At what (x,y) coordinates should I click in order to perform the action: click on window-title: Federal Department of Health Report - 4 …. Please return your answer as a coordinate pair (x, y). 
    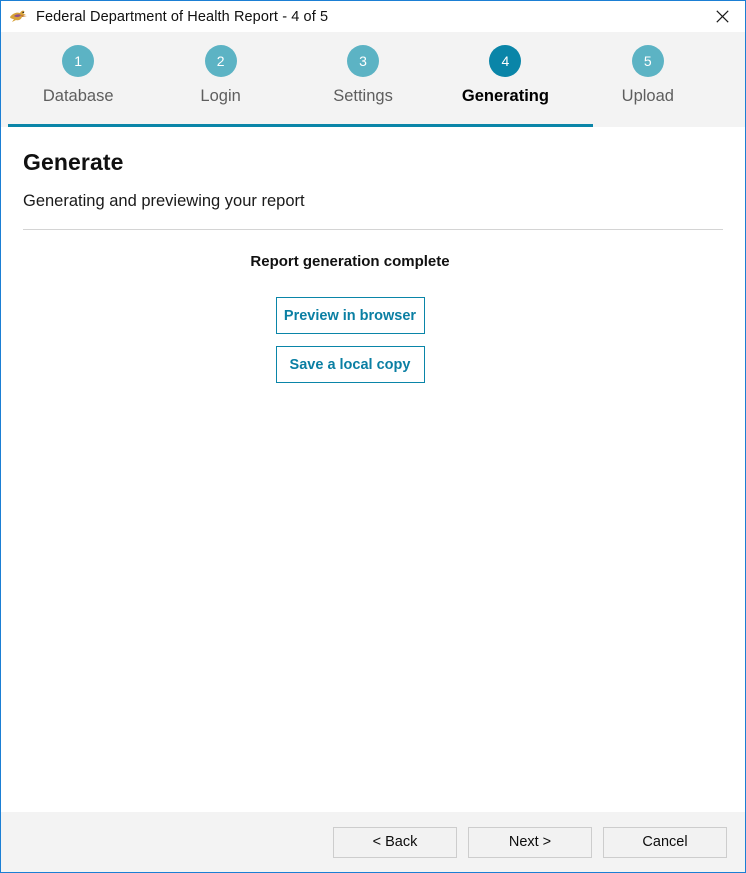
    Looking at the image, I should click on (182, 16).